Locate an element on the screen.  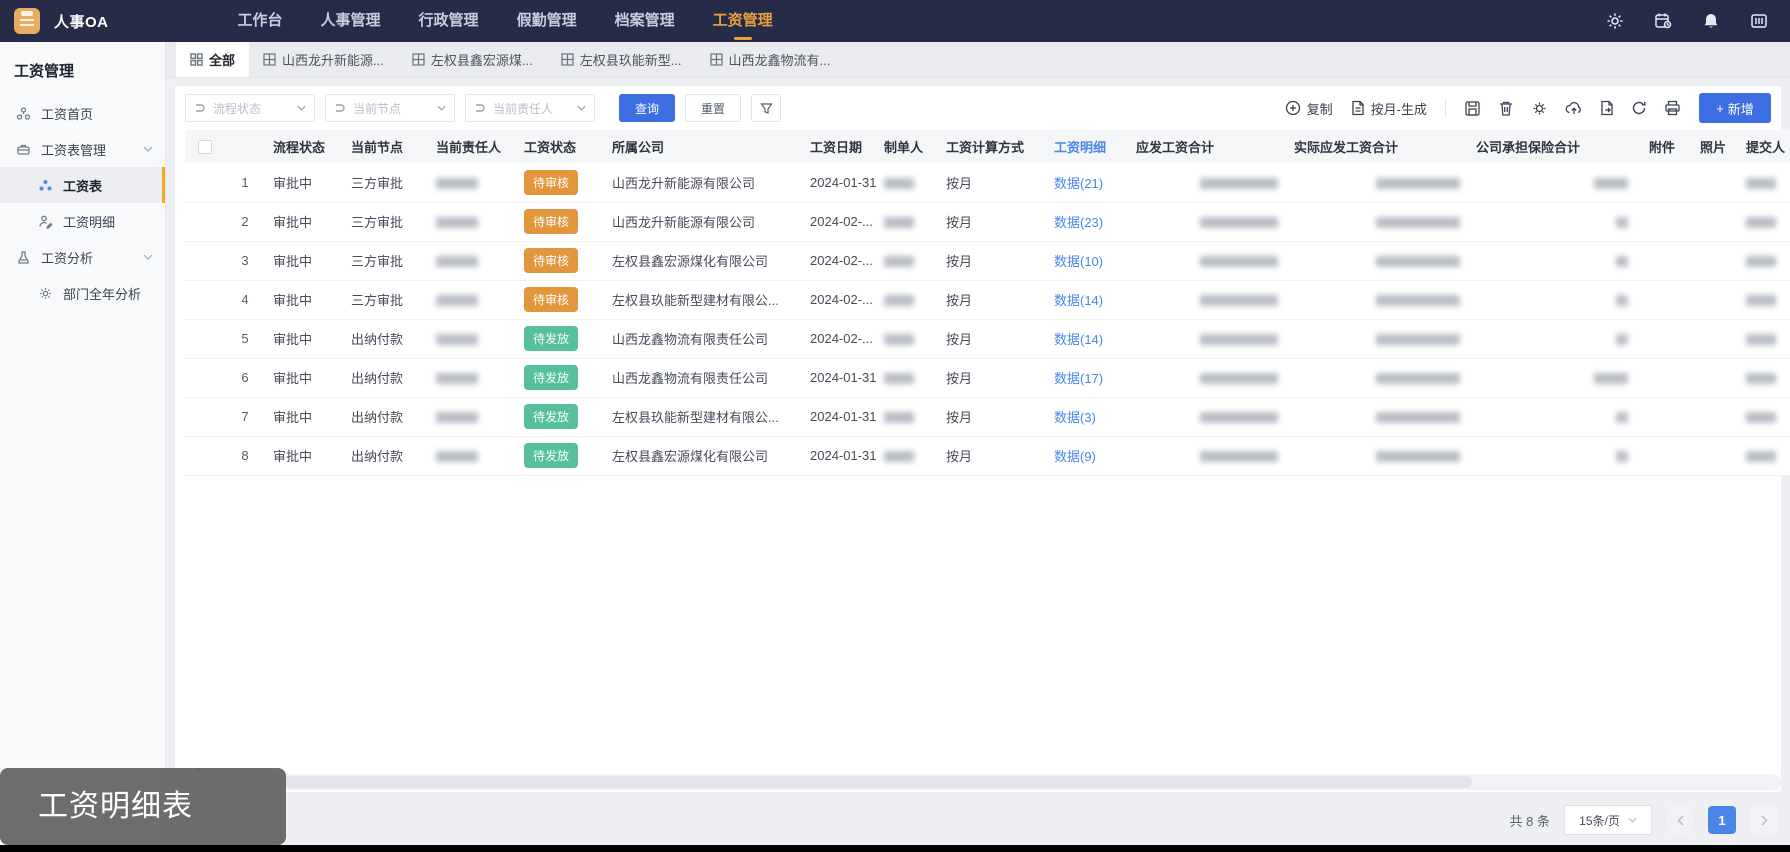
detail-link-cell: 数据(21) is located at coordinates (1087, 183).